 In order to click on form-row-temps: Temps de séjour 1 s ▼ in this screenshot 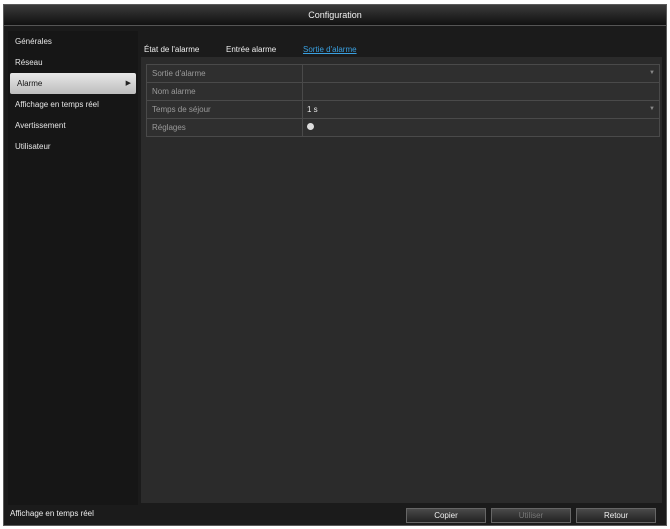, I will do `click(403, 109)`.